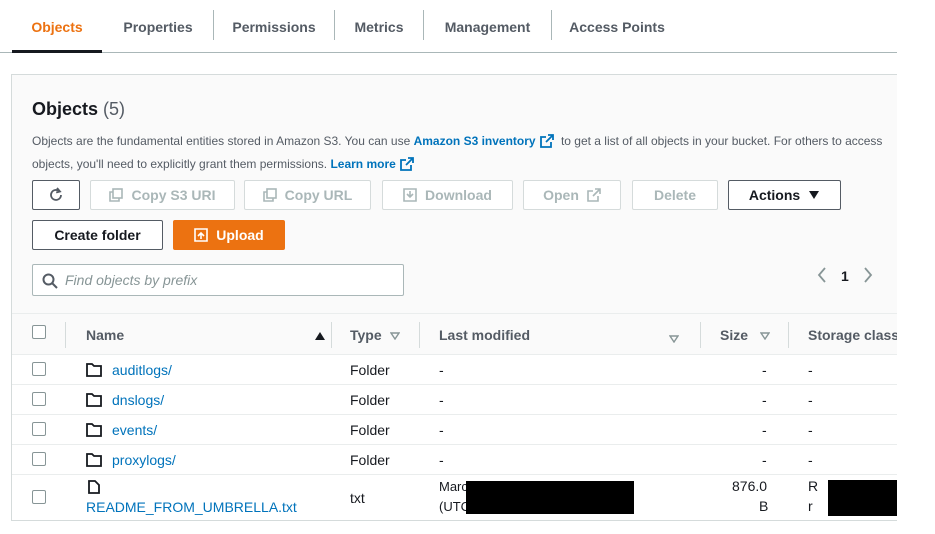 The image size is (935, 534). What do you see at coordinates (162, 195) in the screenshot?
I see `copy-s3-uri-button: Copy S3 URI` at bounding box center [162, 195].